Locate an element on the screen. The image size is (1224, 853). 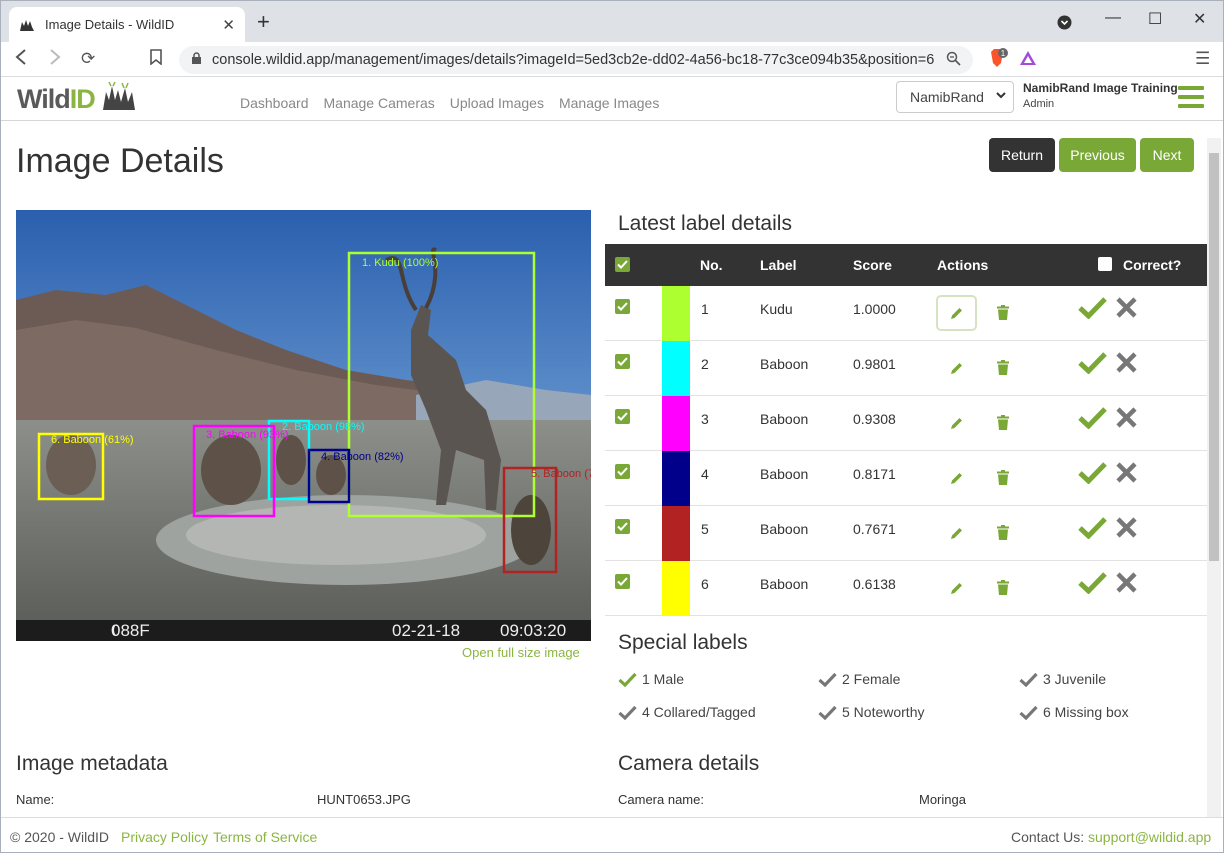
organization-select: NamibRand is located at coordinates (955, 97).